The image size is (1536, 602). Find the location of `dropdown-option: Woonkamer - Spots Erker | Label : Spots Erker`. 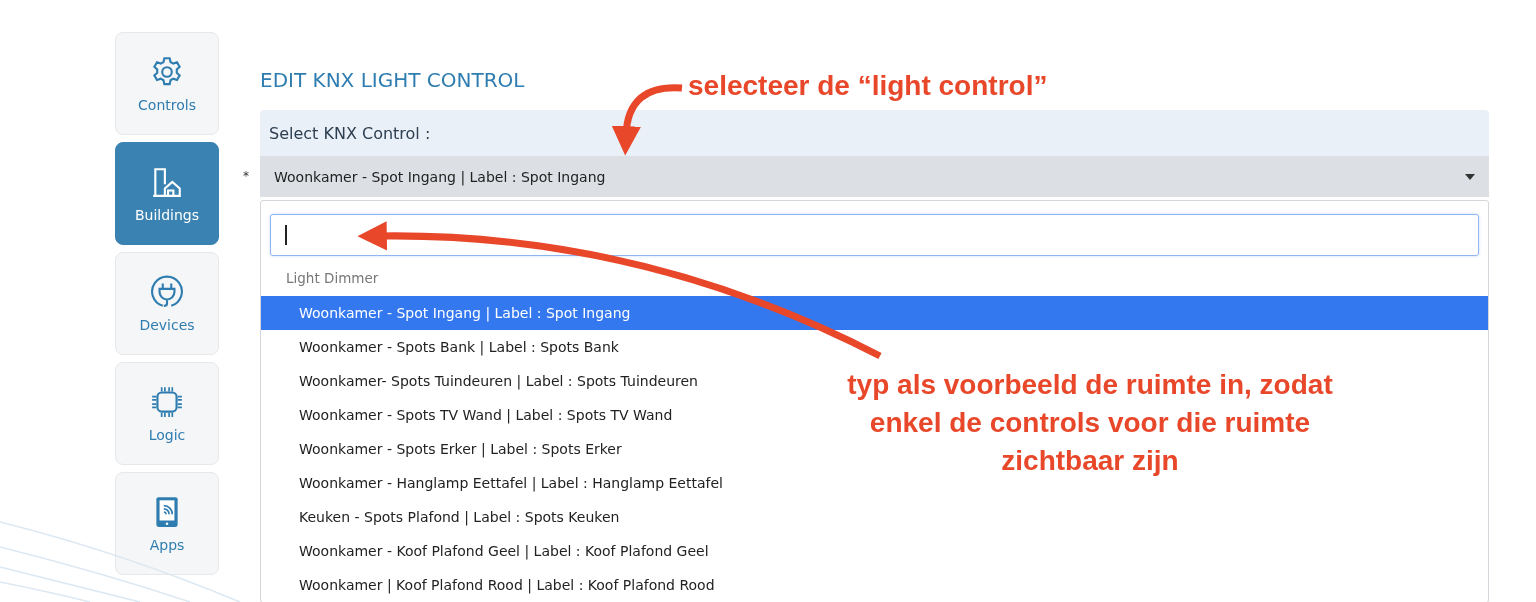

dropdown-option: Woonkamer - Spots Erker | Label : Spots Erker is located at coordinates (460, 449).